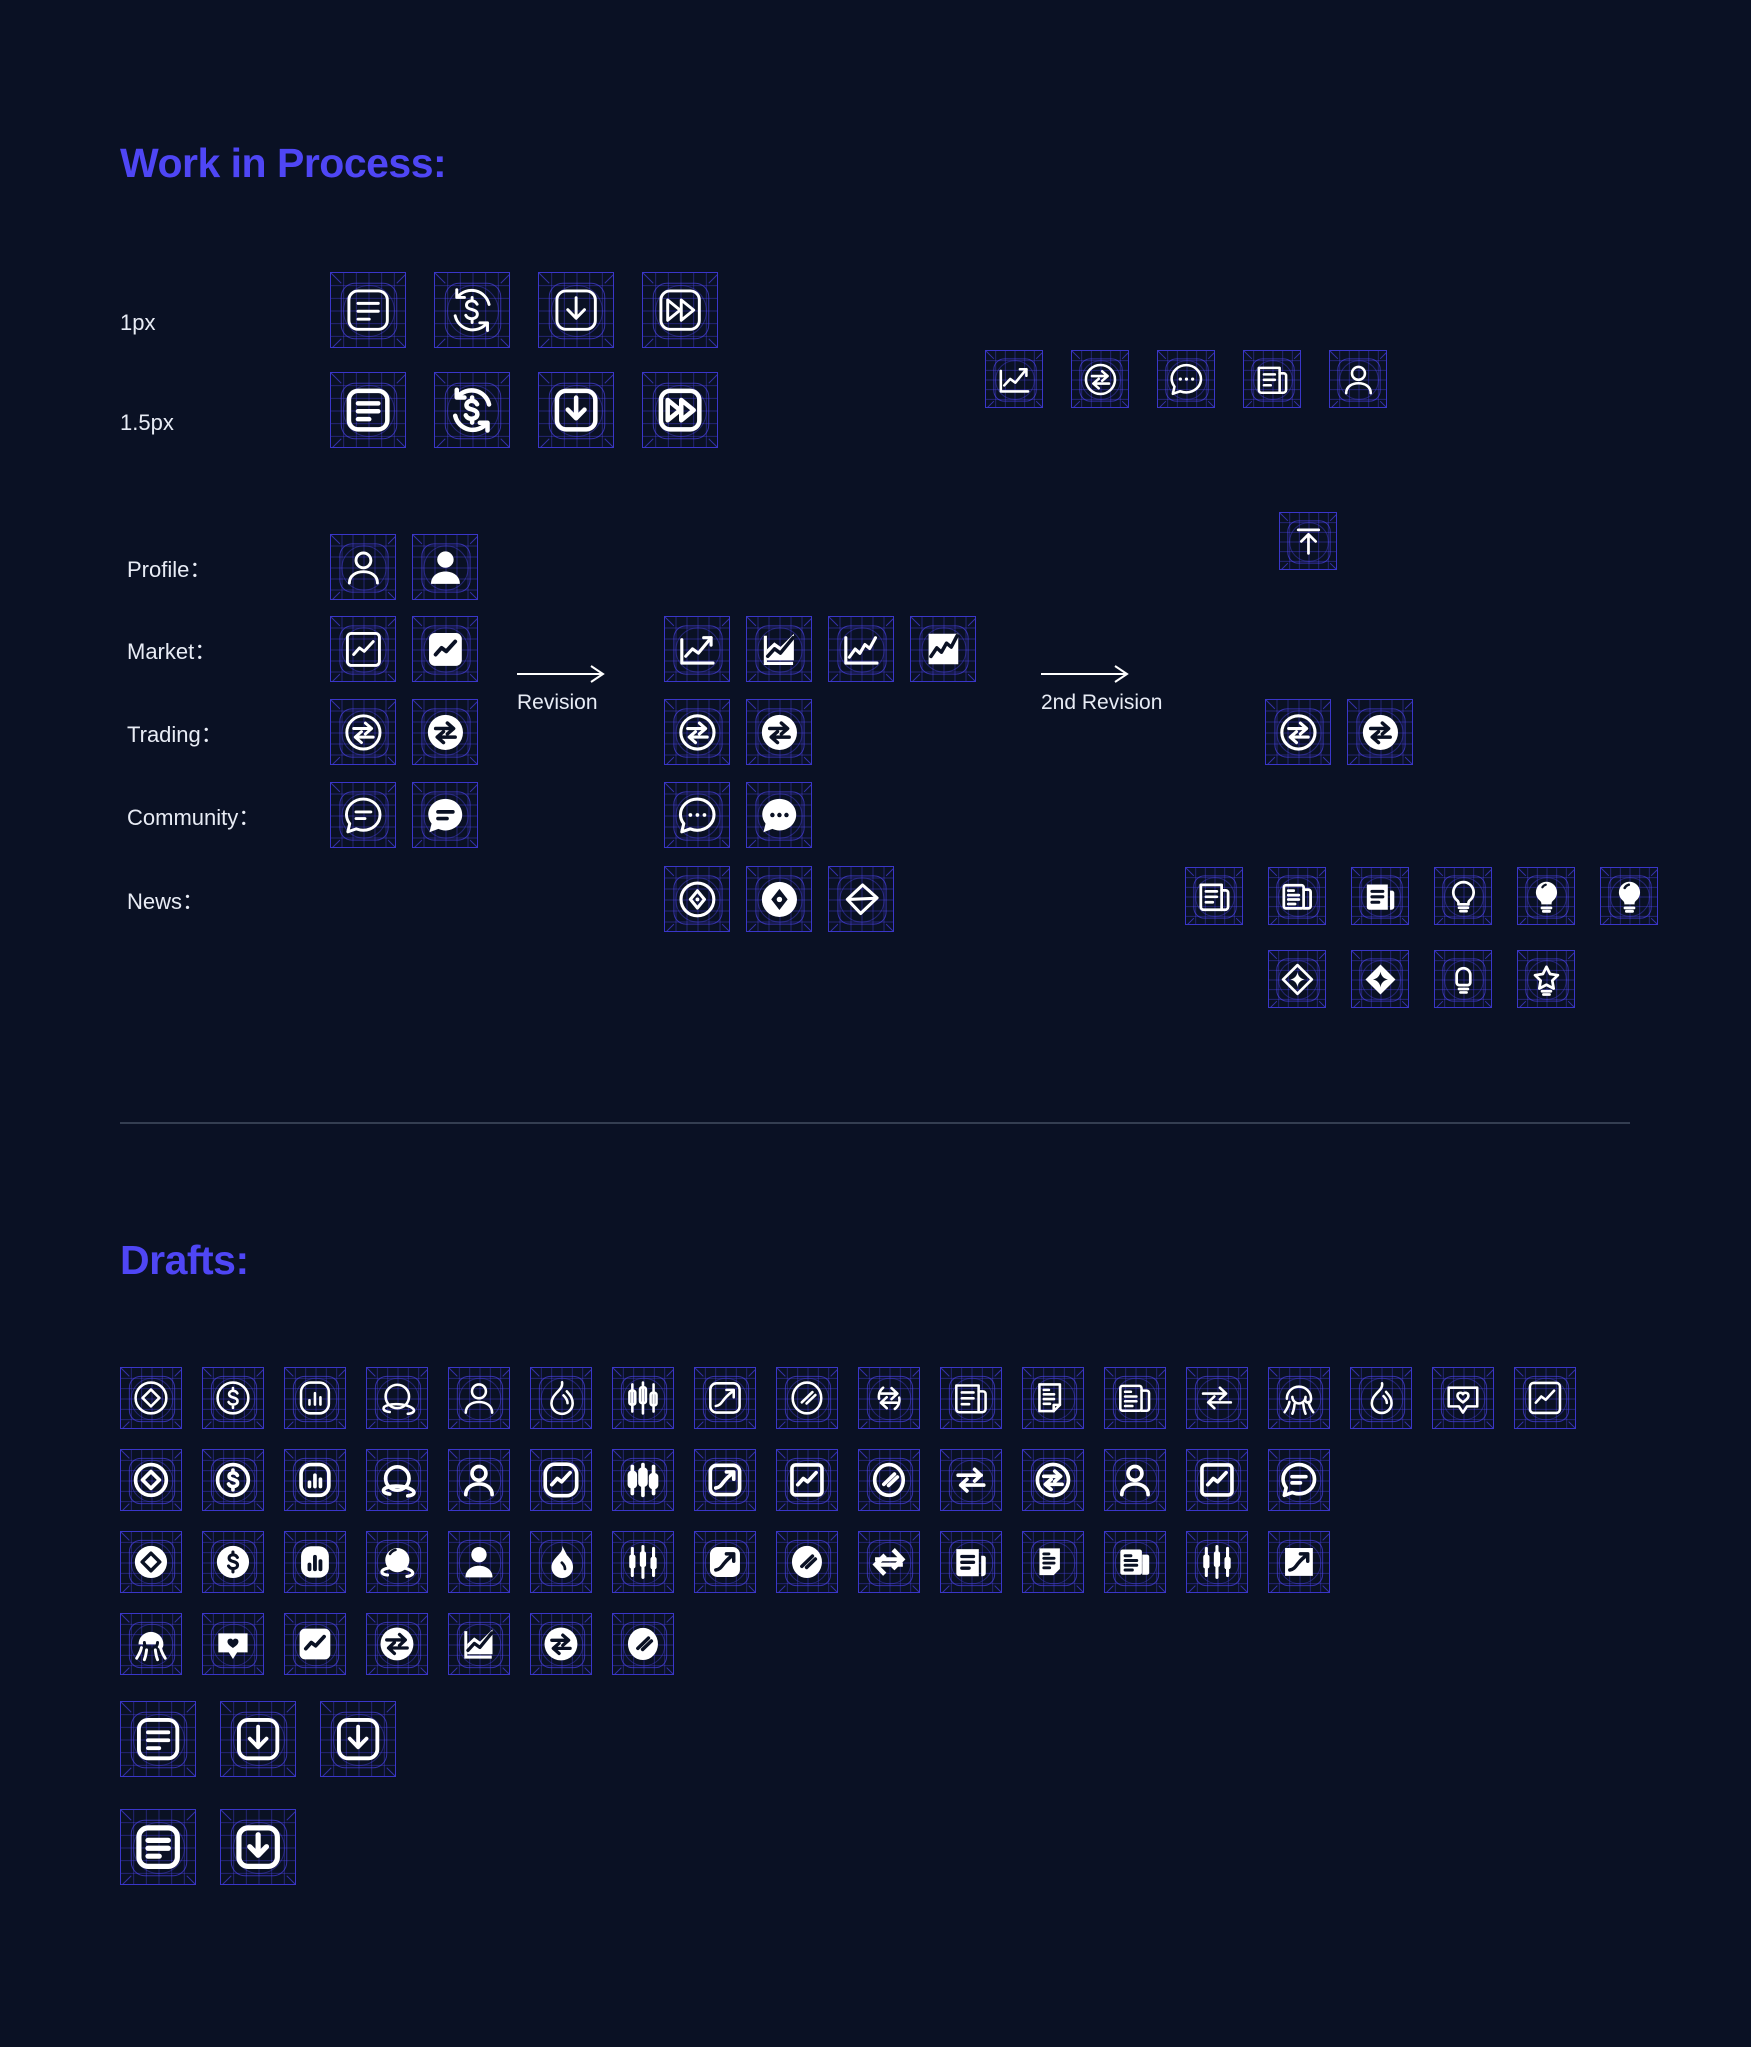 This screenshot has height=2047, width=1751. I want to click on heart-chat-outline-icon, so click(1463, 1398).